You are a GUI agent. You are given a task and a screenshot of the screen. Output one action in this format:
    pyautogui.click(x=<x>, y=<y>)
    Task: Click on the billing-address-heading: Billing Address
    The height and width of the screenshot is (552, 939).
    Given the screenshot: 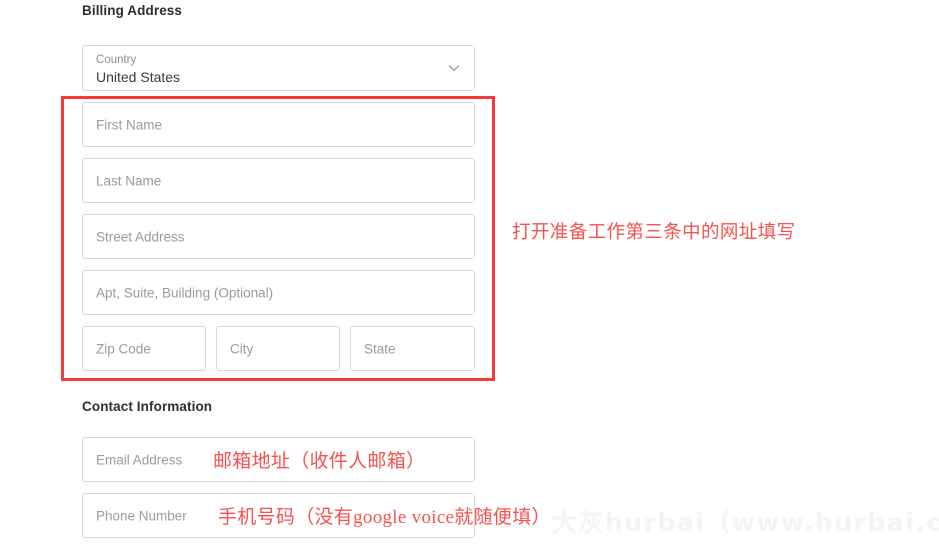 What is the action you would take?
    pyautogui.click(x=132, y=10)
    